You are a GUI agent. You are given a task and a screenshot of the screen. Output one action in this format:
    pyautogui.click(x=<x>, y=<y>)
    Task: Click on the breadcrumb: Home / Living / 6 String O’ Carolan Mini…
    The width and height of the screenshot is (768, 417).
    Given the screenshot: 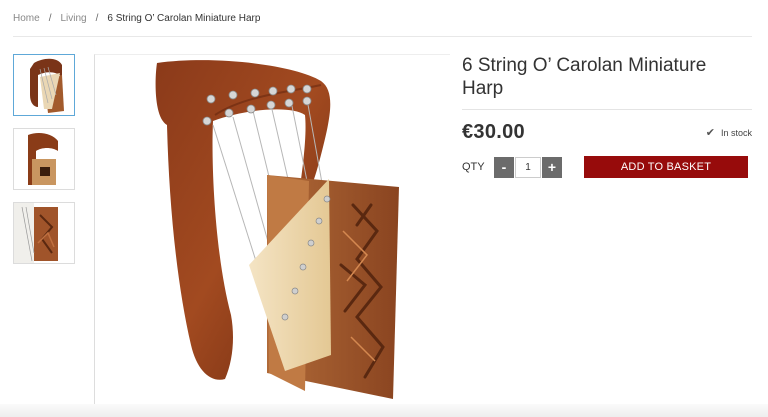 What is the action you would take?
    pyautogui.click(x=136, y=18)
    